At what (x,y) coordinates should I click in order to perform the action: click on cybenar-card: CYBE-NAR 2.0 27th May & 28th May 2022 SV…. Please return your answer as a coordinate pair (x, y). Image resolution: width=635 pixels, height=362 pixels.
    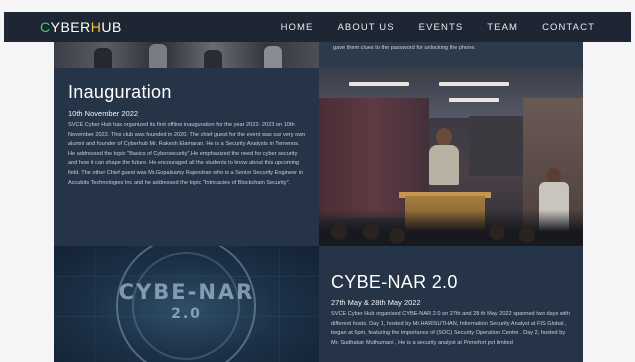
    Looking at the image, I should click on (451, 304).